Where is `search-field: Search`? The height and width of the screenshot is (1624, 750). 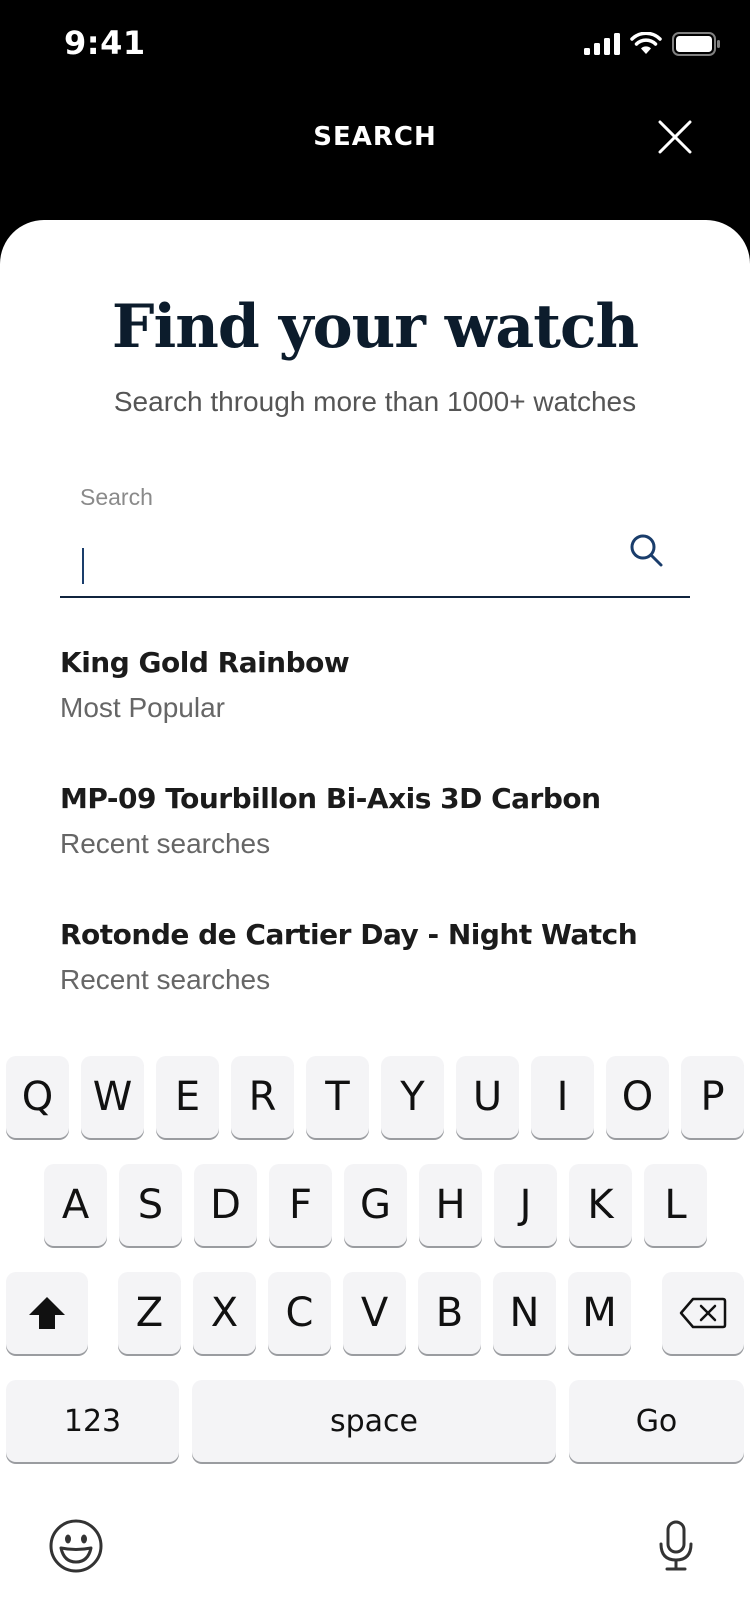 search-field: Search is located at coordinates (375, 539).